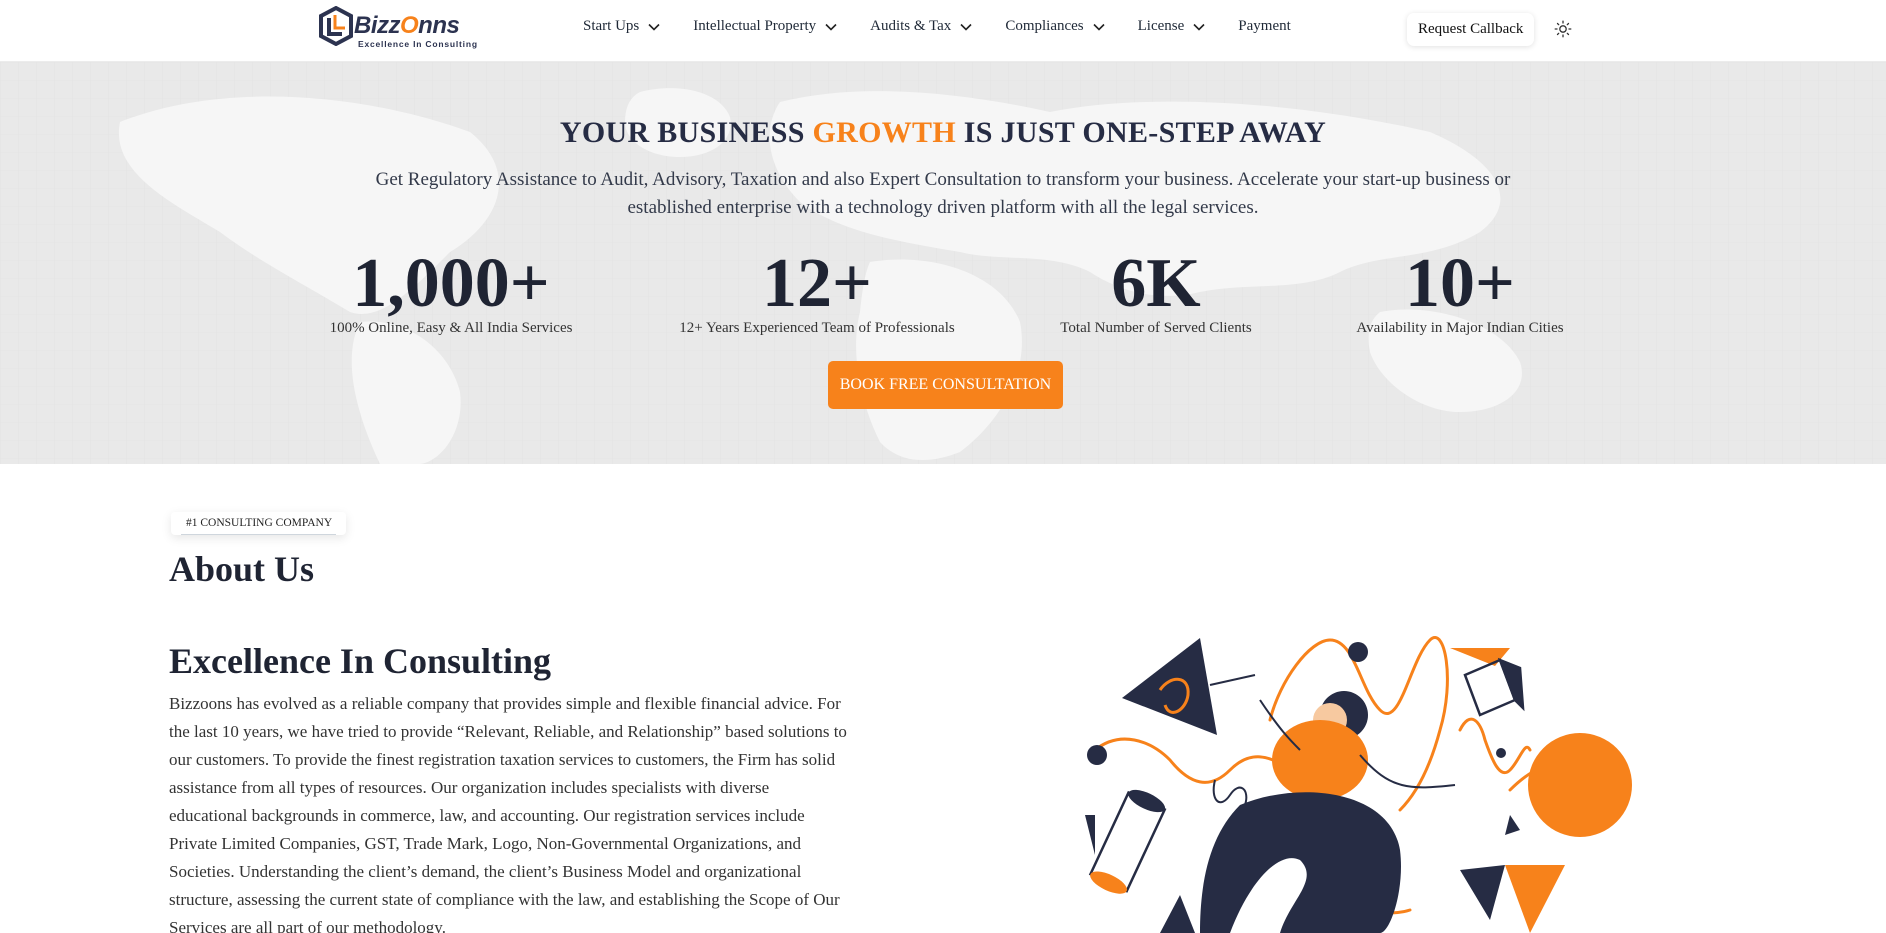 Image resolution: width=1886 pixels, height=933 pixels. What do you see at coordinates (360, 661) in the screenshot?
I see `section-heading: Excellence In Consulting` at bounding box center [360, 661].